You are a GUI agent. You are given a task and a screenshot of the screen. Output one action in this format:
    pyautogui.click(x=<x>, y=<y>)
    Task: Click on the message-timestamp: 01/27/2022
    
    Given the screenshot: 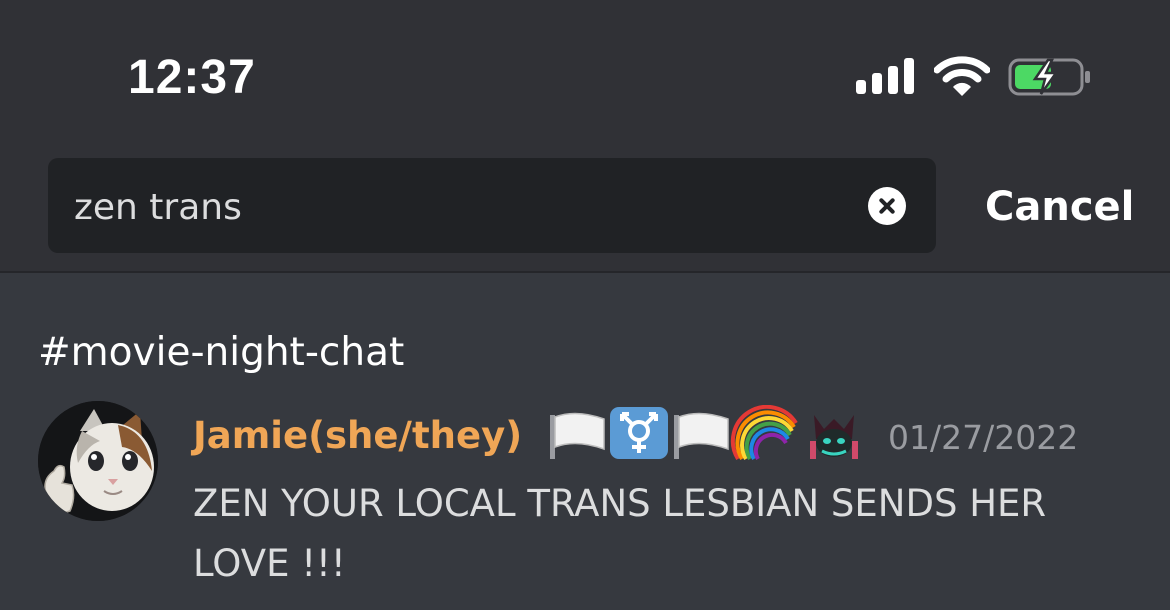 What is the action you would take?
    pyautogui.click(x=983, y=437)
    